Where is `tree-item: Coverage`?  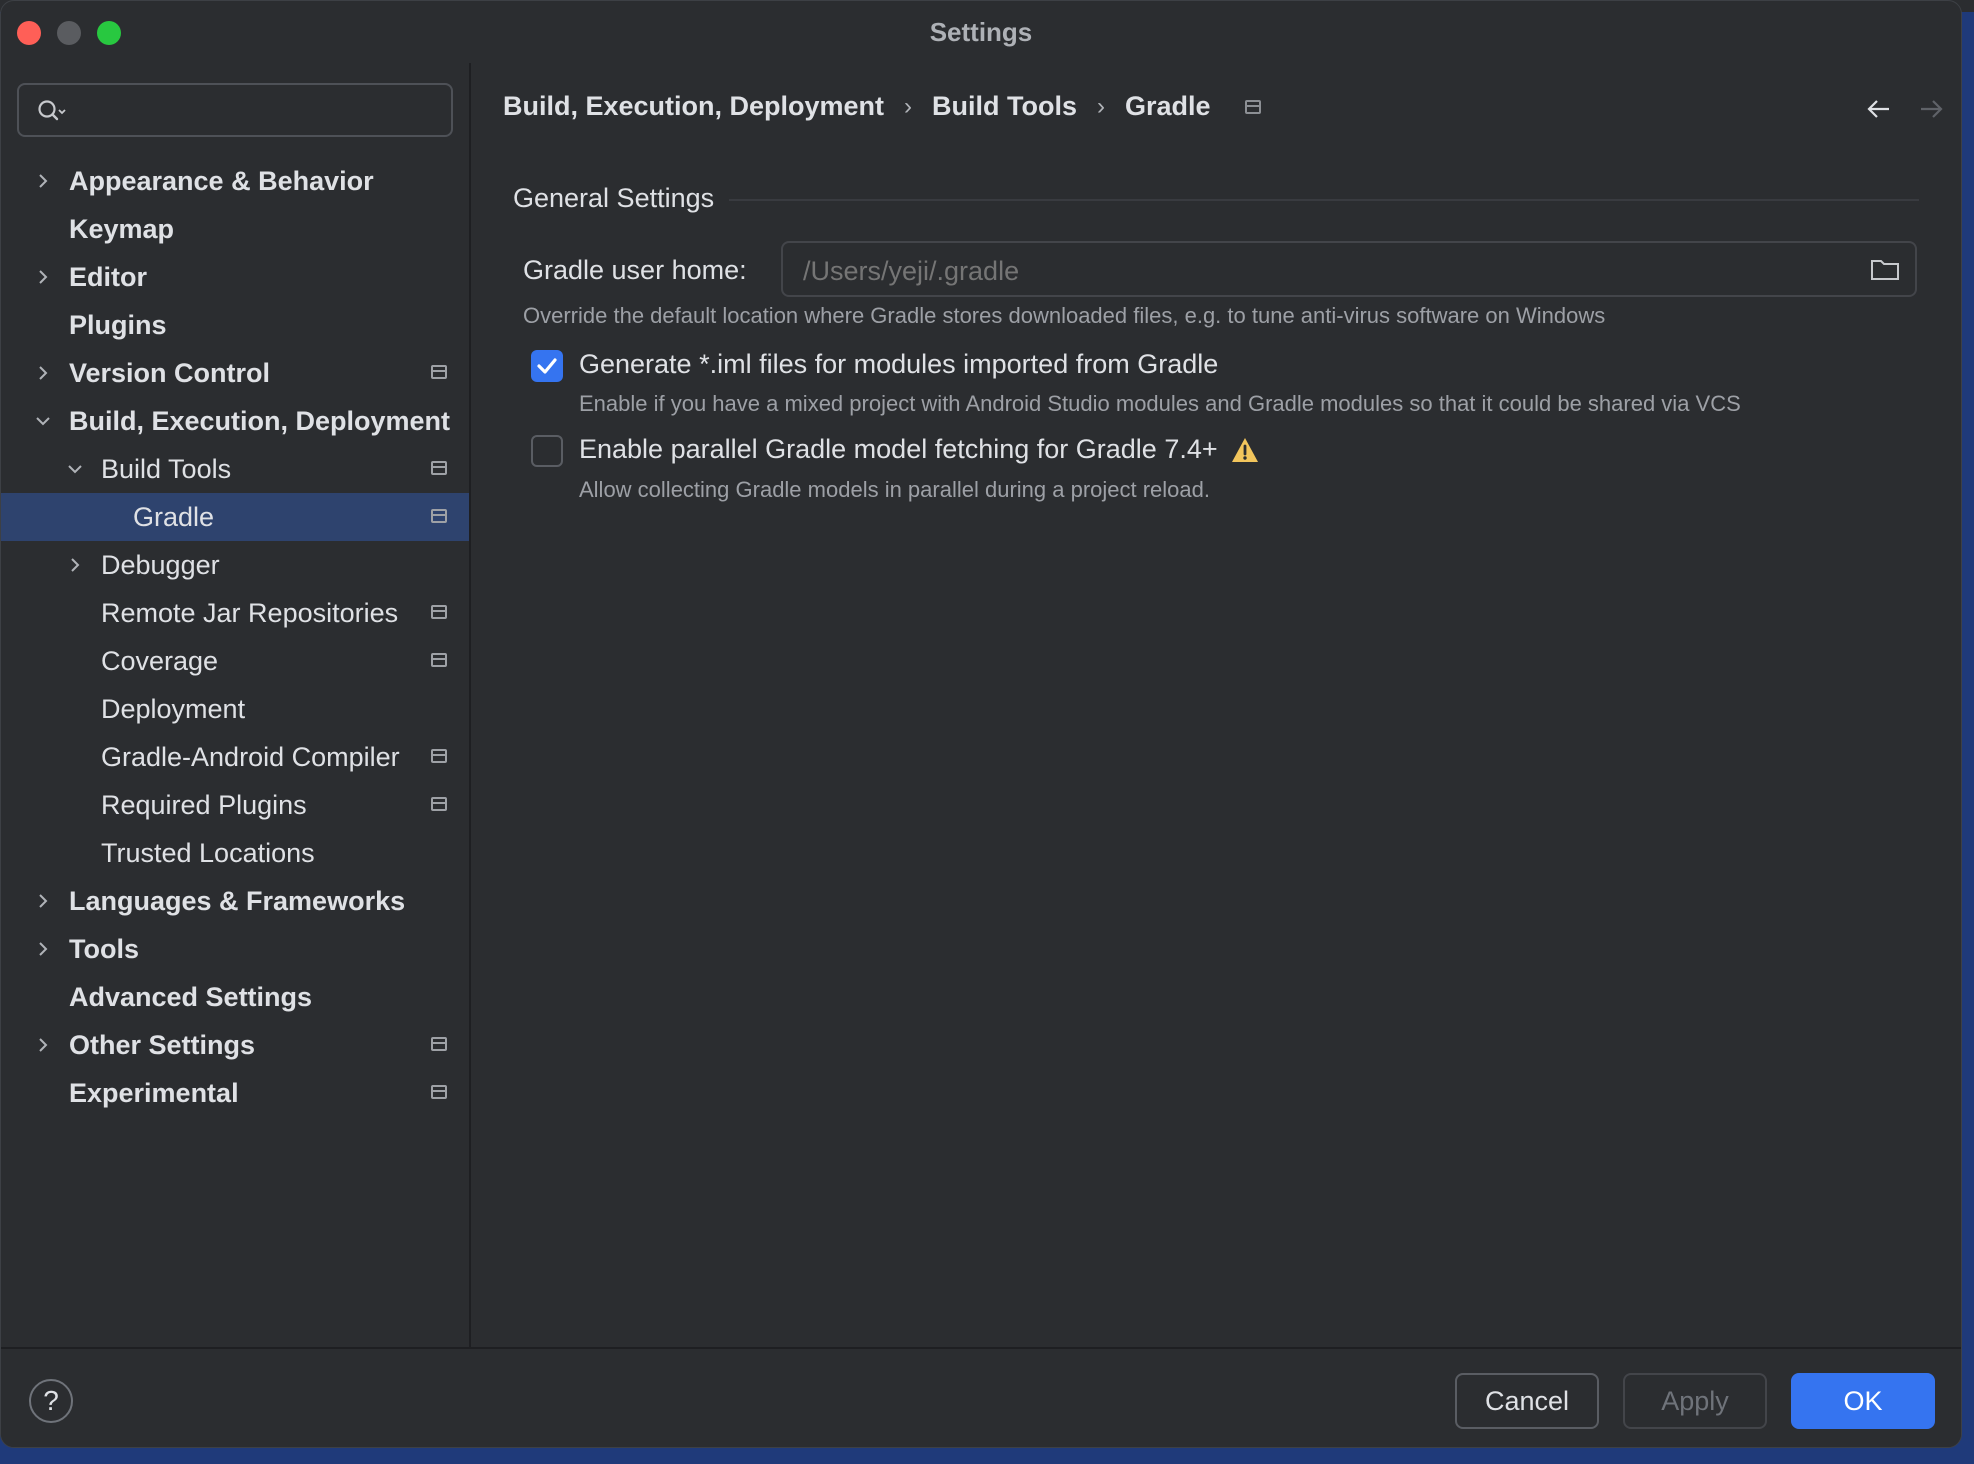
tree-item: Coverage is located at coordinates (235, 661).